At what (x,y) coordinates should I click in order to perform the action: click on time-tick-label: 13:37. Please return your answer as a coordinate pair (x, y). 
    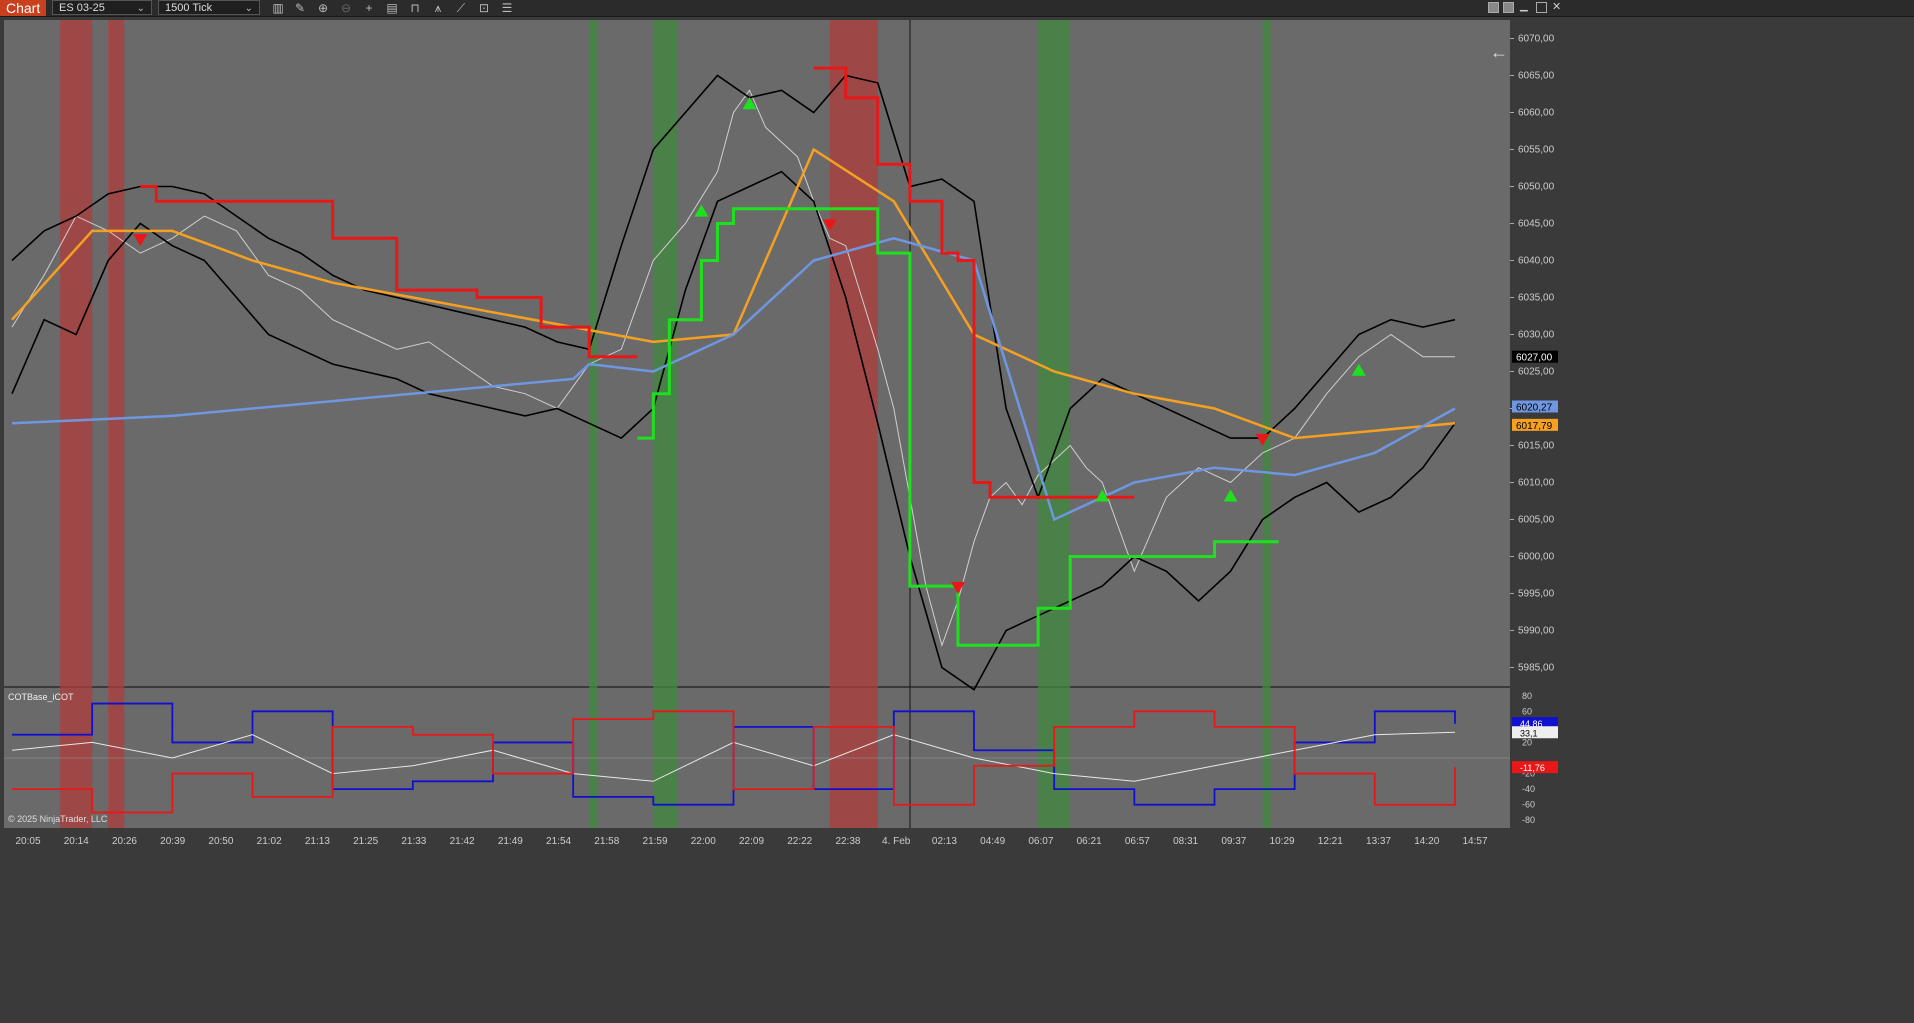
    Looking at the image, I should click on (1378, 841).